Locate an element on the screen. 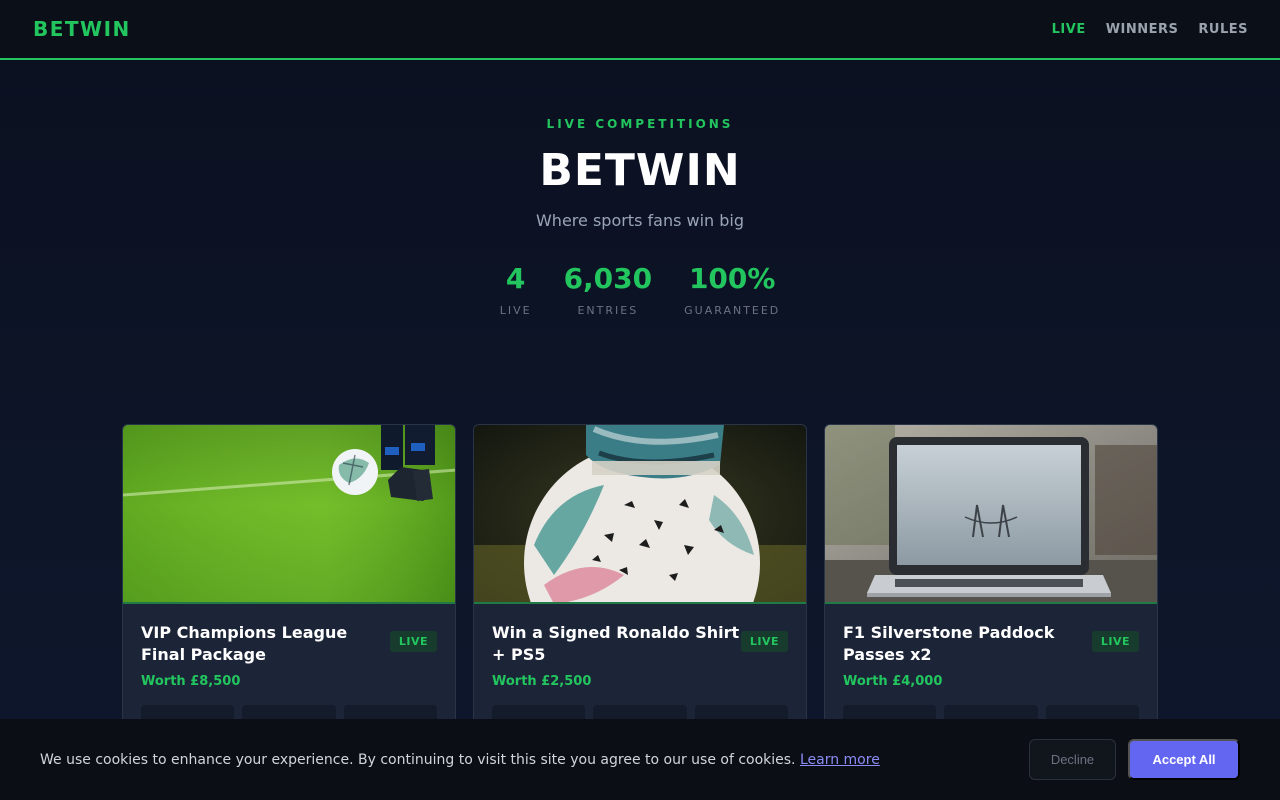 This screenshot has width=1280, height=800. card-head: Win a Signed Ronaldo Shirt + PS5 LIVE is located at coordinates (640, 644).